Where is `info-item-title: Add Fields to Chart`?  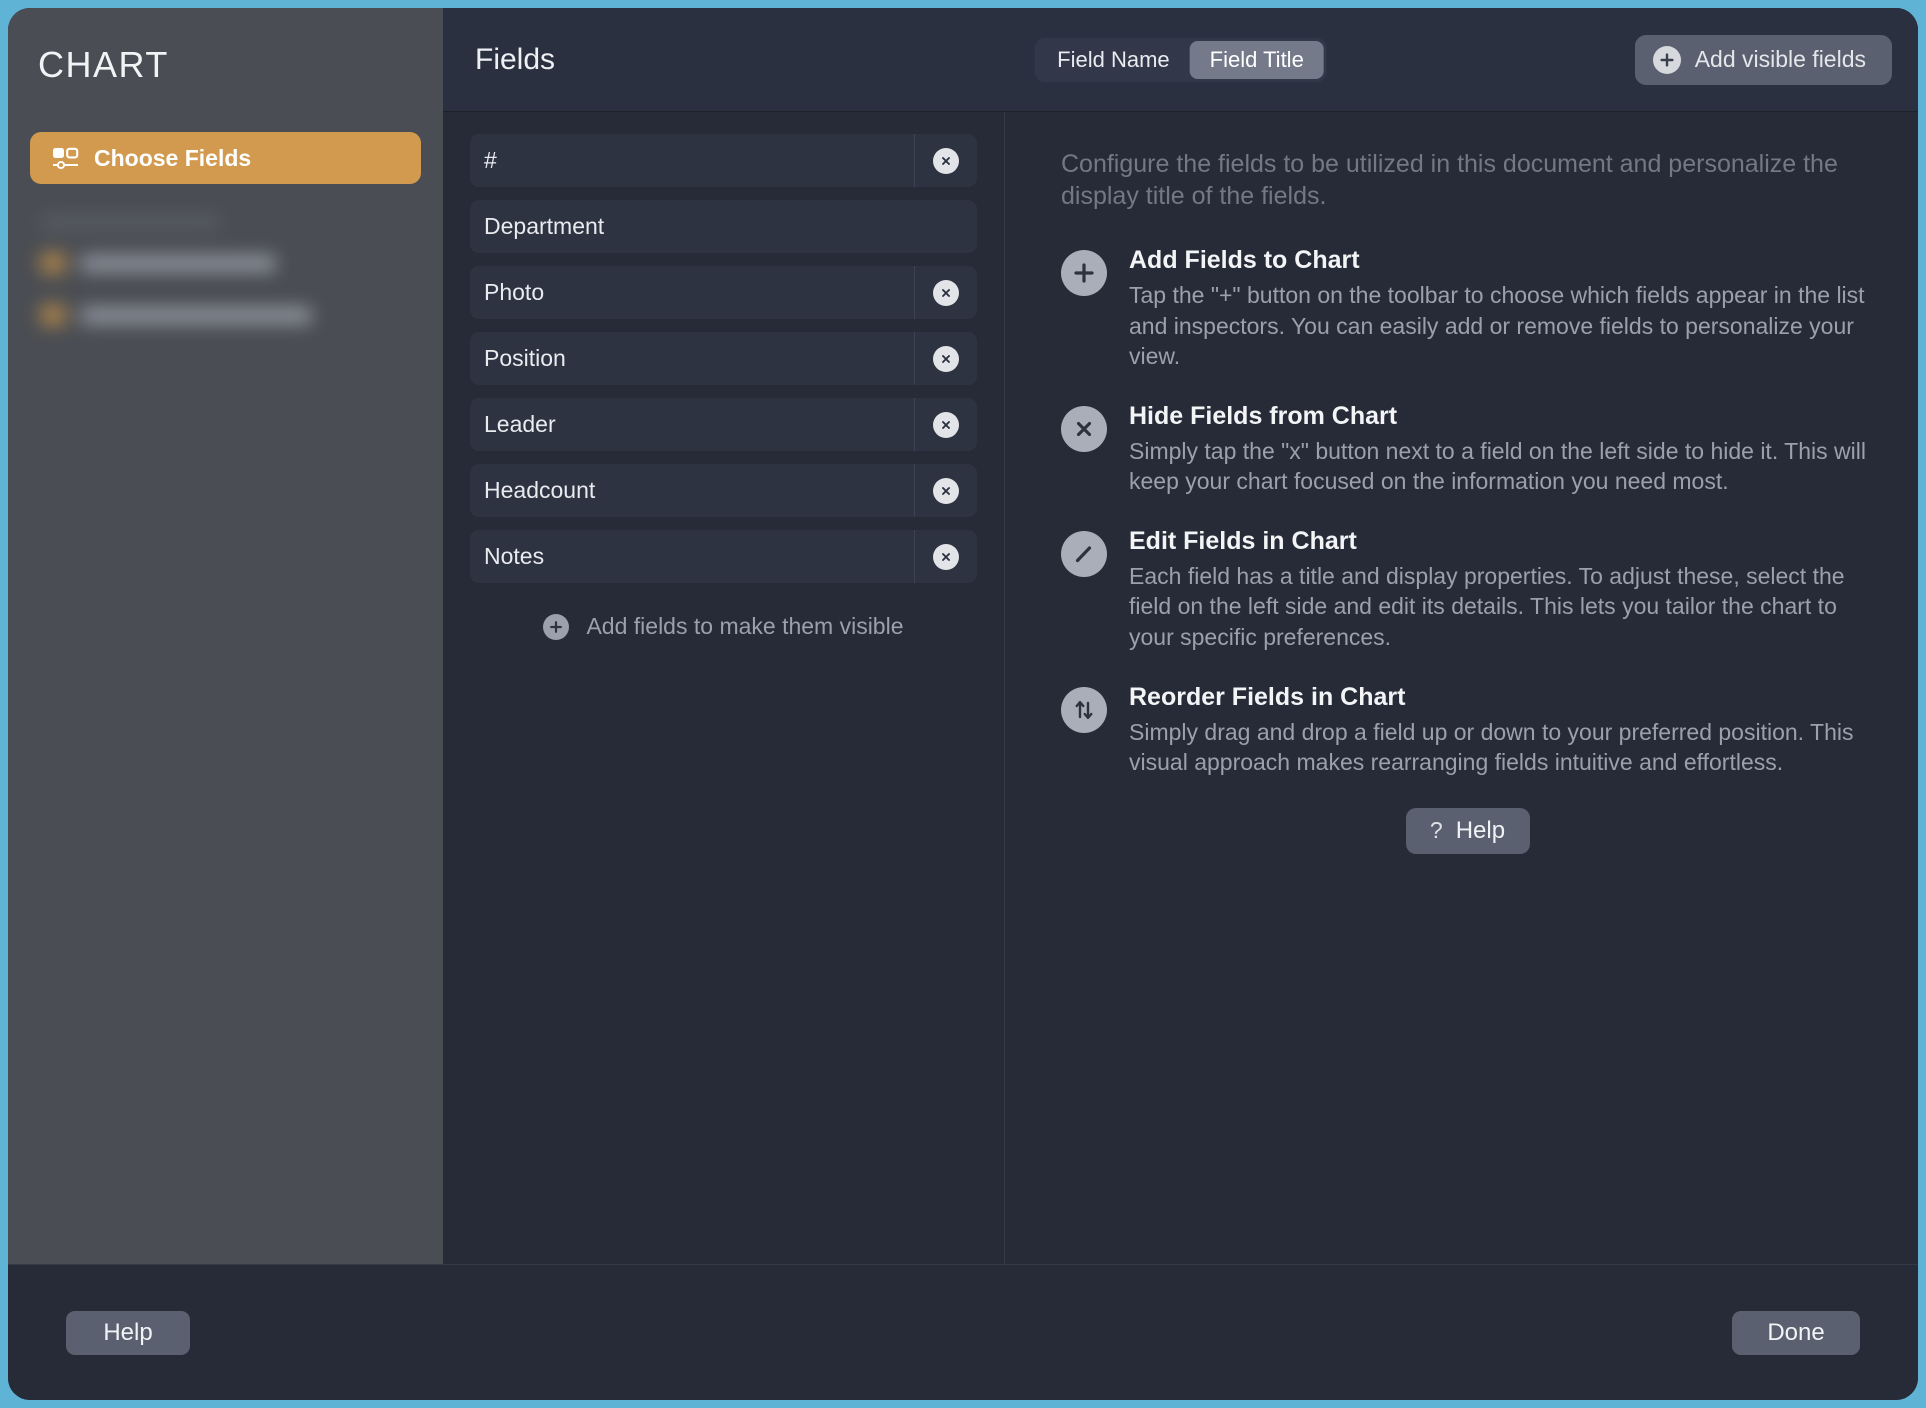 info-item-title: Add Fields to Chart is located at coordinates (1244, 260).